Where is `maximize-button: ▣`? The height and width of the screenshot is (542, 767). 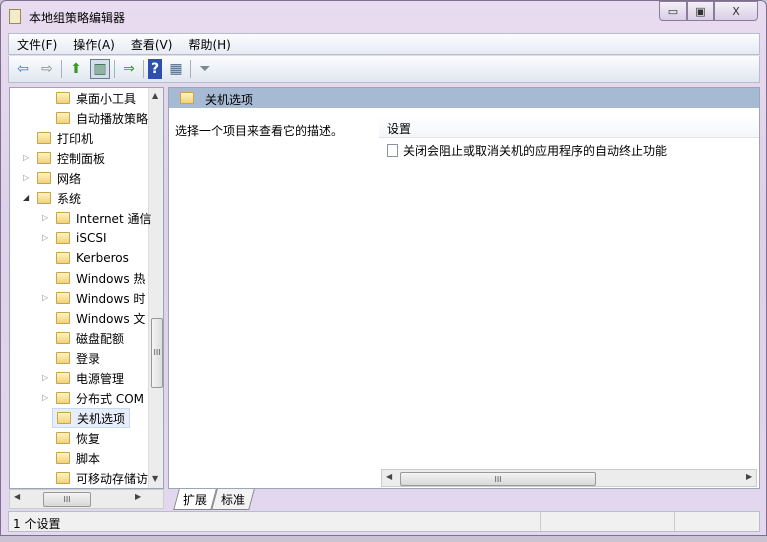
maximize-button: ▣ is located at coordinates (700, 11).